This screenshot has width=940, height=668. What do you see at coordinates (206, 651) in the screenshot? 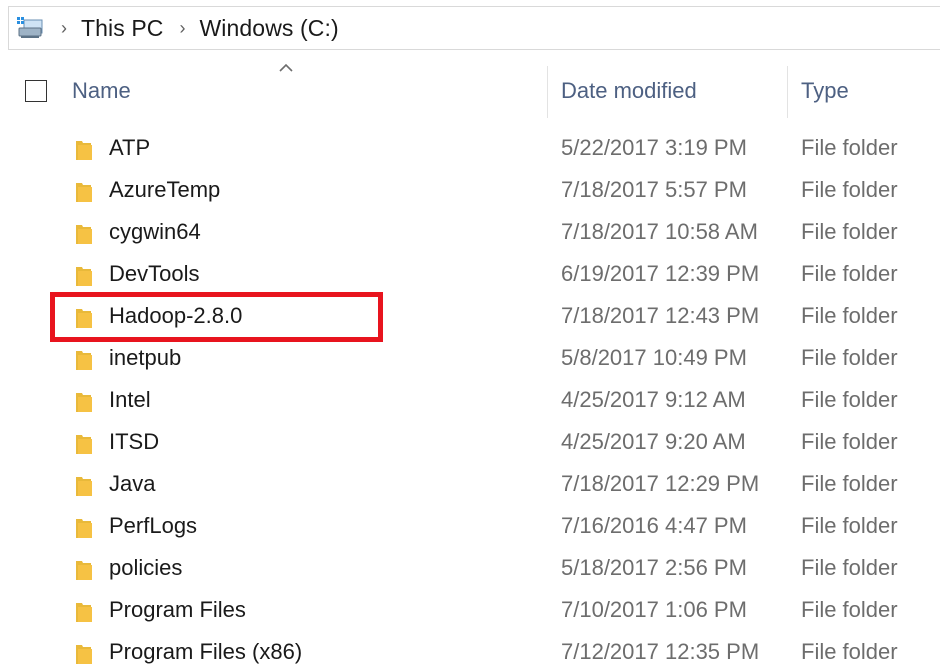
I see `file-name: Program Files (x86)` at bounding box center [206, 651].